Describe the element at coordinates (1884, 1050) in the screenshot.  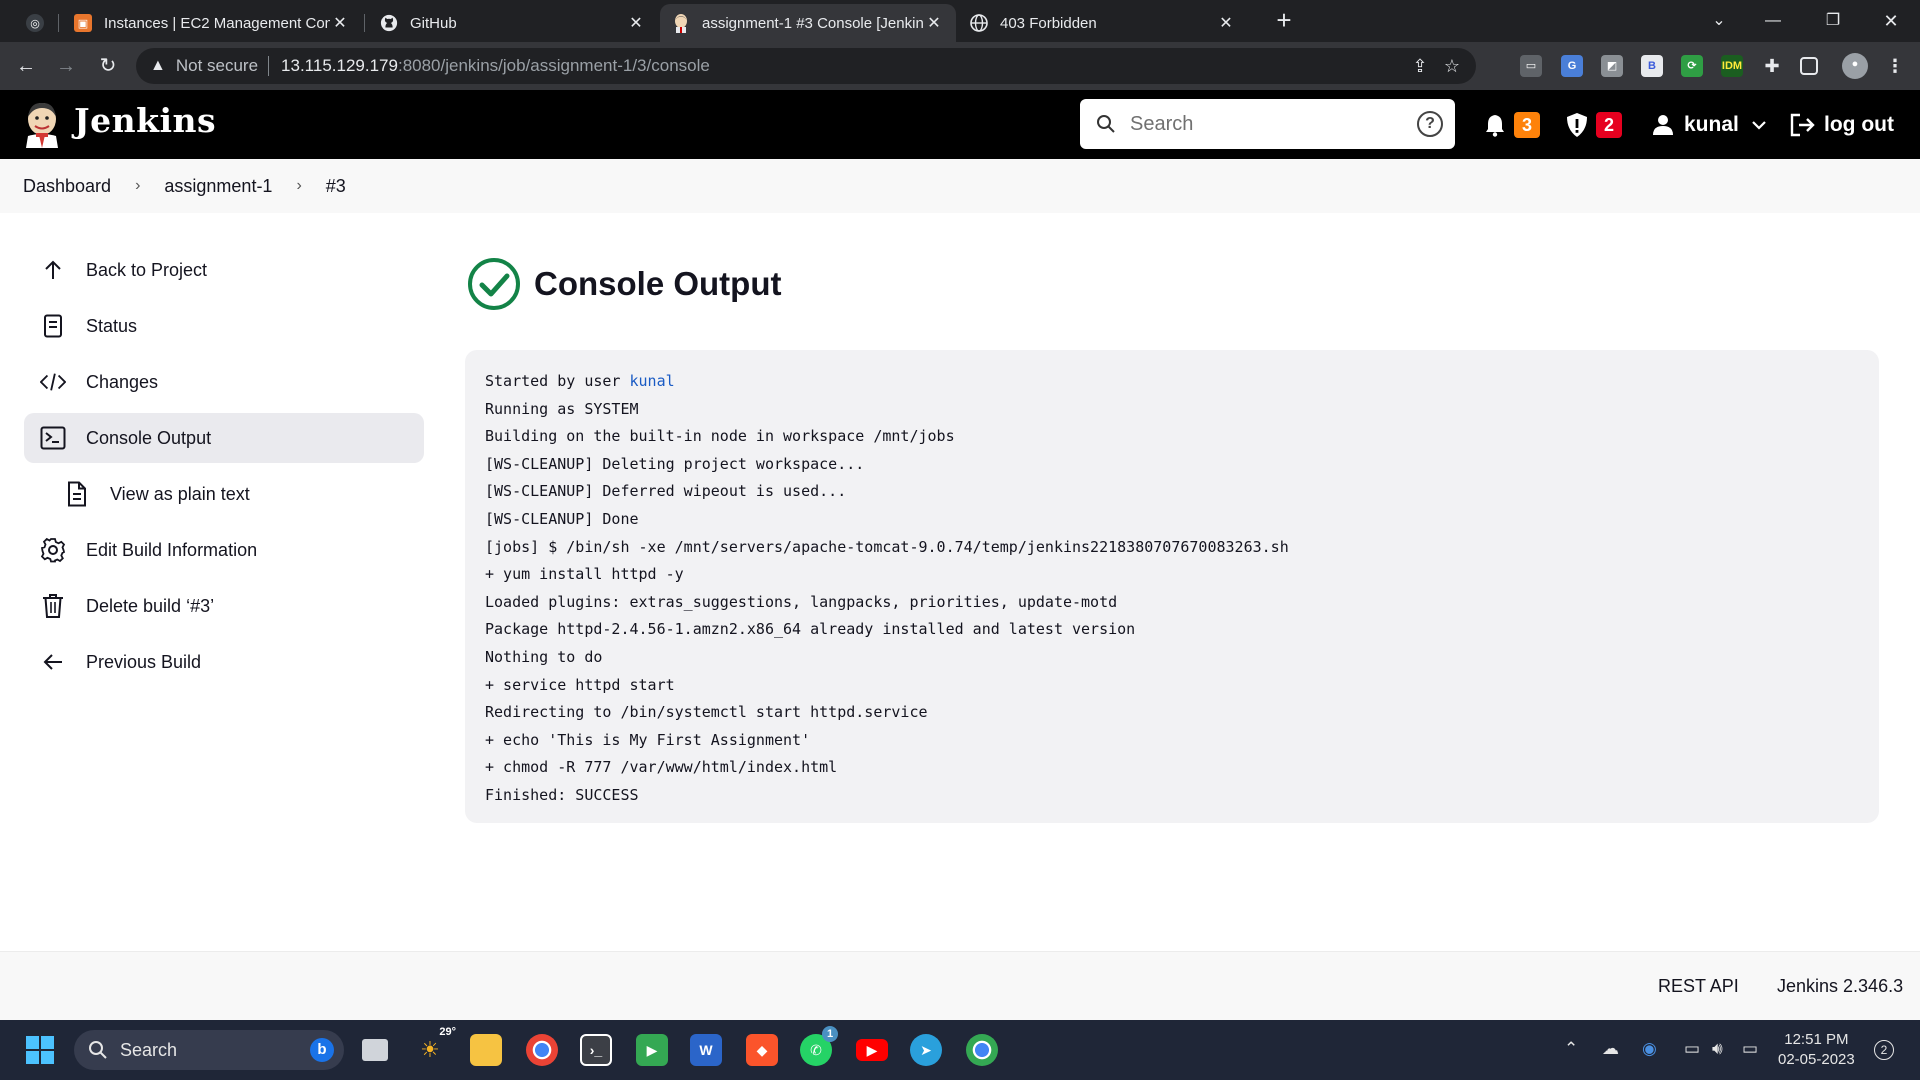
I see `notification-center-badge: 2` at that location.